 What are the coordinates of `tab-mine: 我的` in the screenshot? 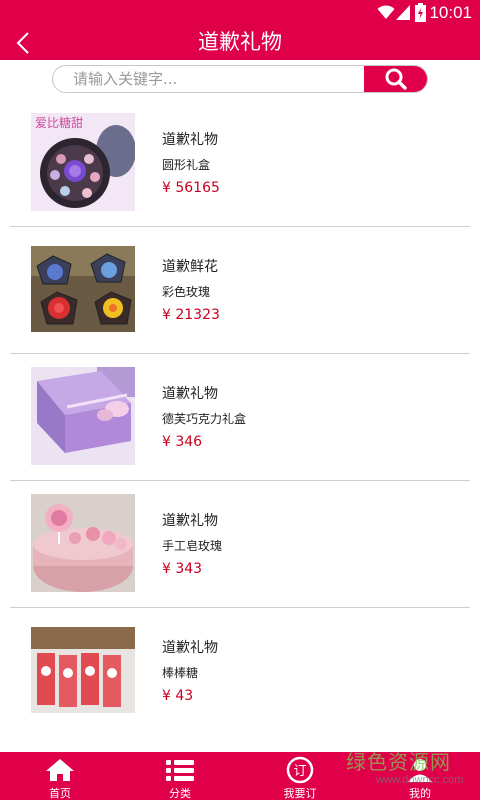 It's located at (420, 776).